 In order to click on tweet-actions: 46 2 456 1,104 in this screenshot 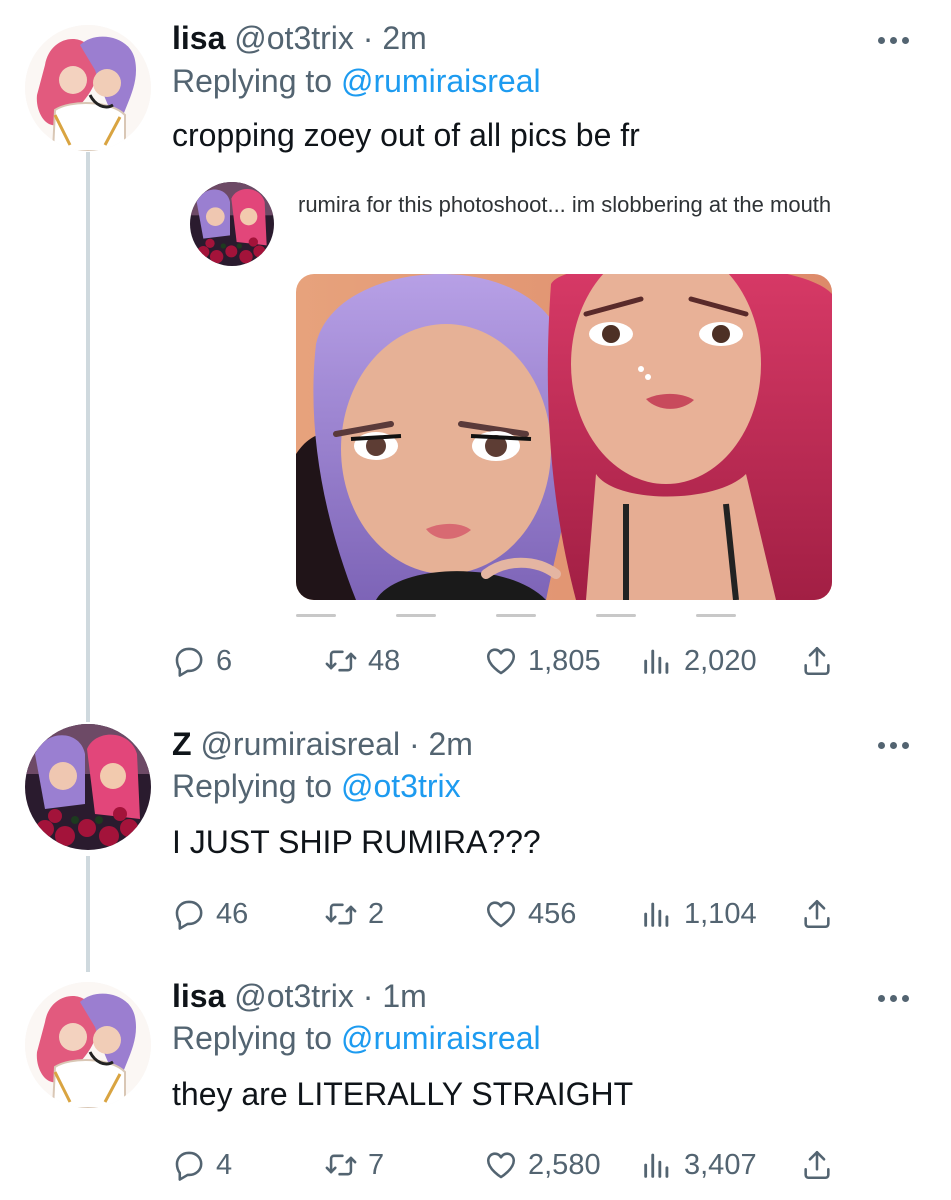, I will do `click(507, 914)`.